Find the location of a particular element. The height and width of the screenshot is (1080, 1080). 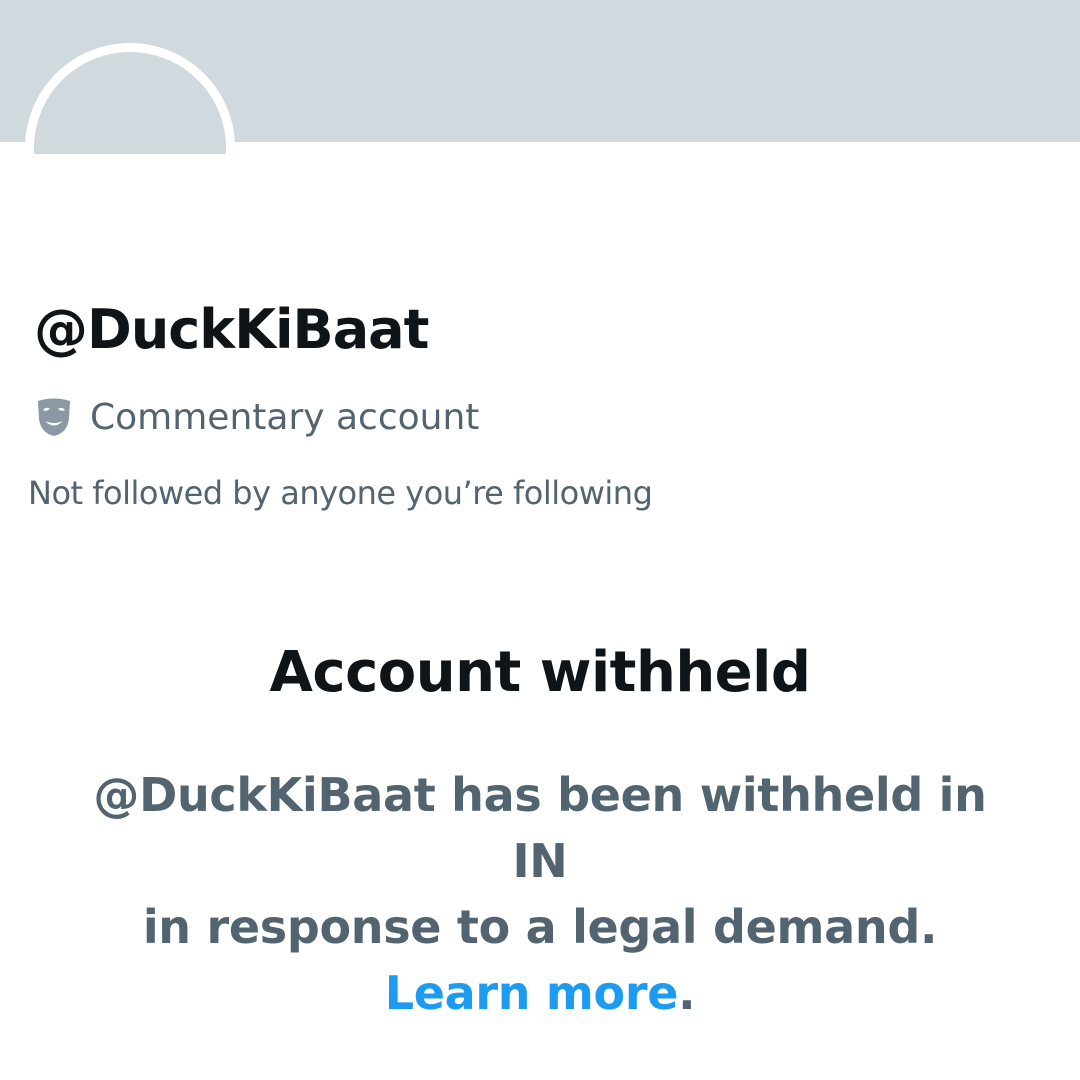

account-label: Commentary account is located at coordinates (257, 417).